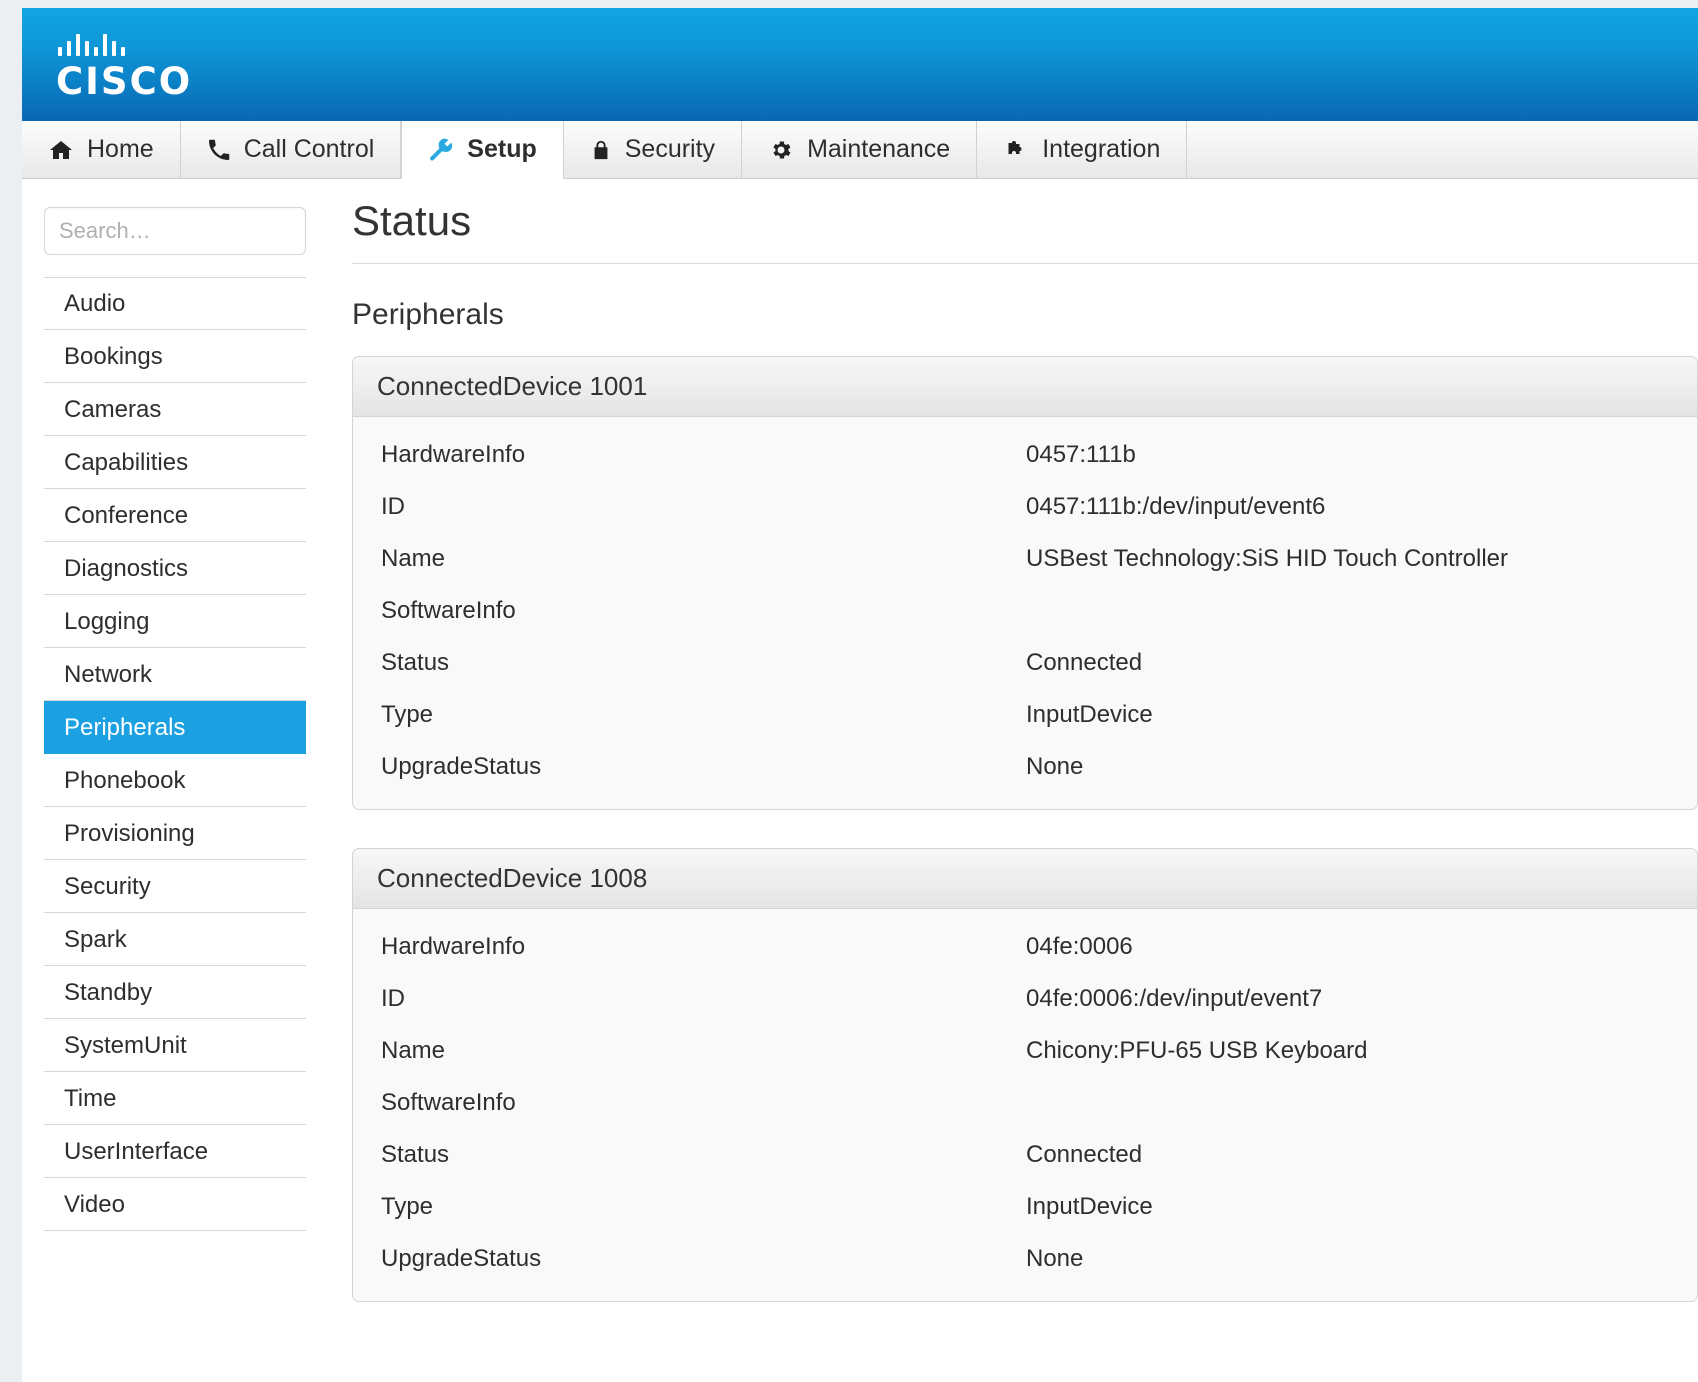  Describe the element at coordinates (175, 1045) in the screenshot. I see `sidebar-item-systemunit: SystemUnit` at that location.